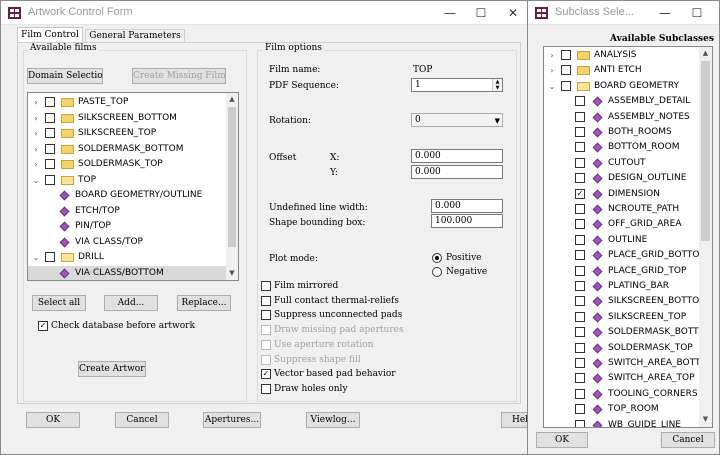 Image resolution: width=720 pixels, height=455 pixels. Describe the element at coordinates (133, 195) in the screenshot. I see `tree-row: BOARD GEOMETRY/OUTLINE` at that location.